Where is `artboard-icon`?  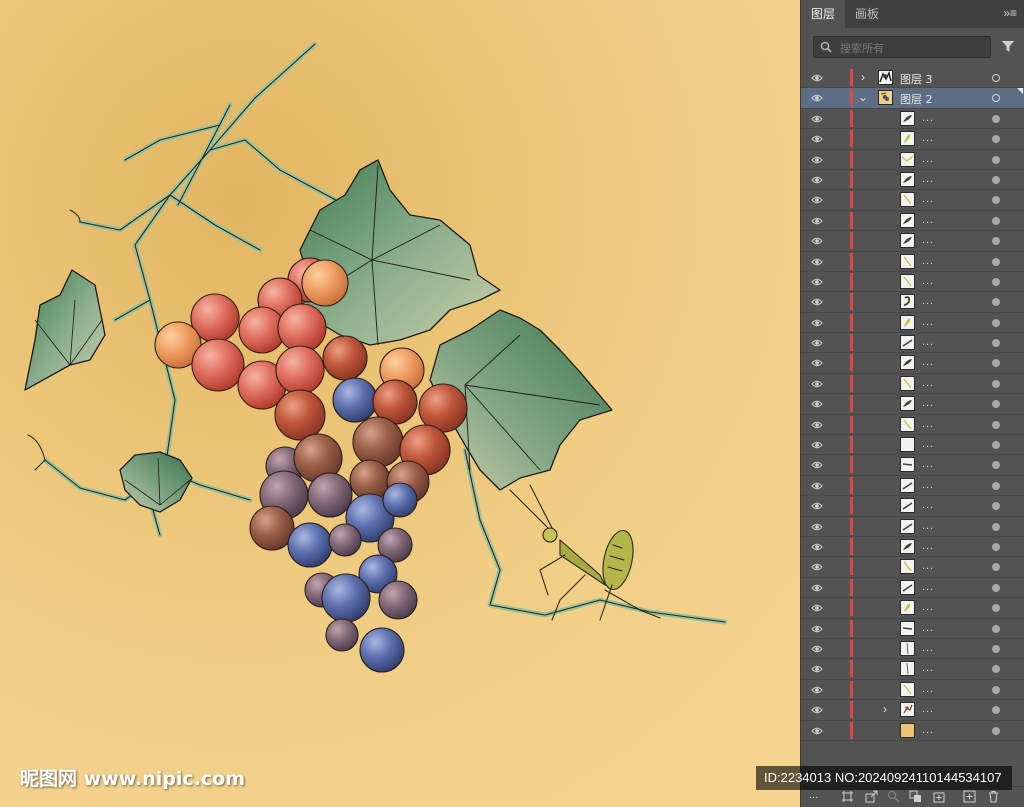
artboard-icon is located at coordinates (847, 796).